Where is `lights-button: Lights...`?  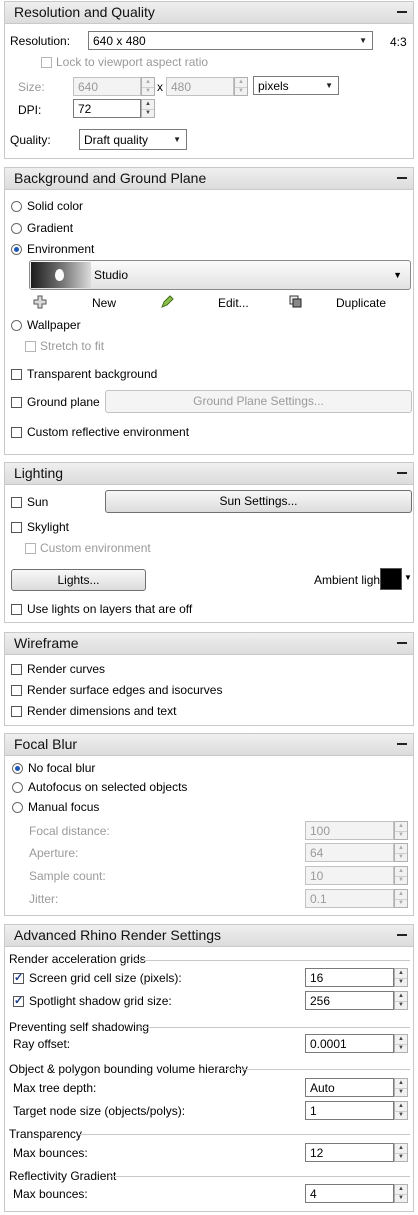 lights-button: Lights... is located at coordinates (78, 580).